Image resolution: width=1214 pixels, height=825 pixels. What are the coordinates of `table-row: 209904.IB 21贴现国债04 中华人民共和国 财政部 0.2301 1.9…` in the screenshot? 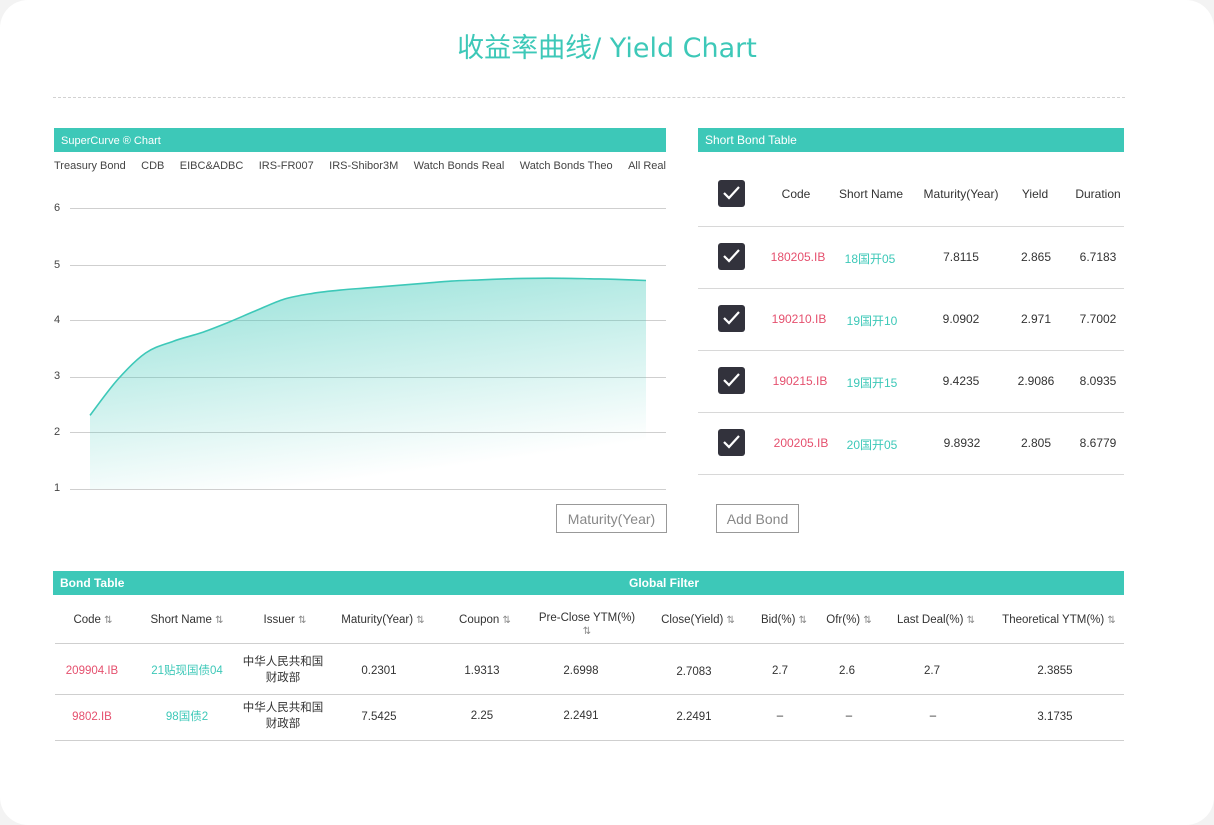 It's located at (589, 669).